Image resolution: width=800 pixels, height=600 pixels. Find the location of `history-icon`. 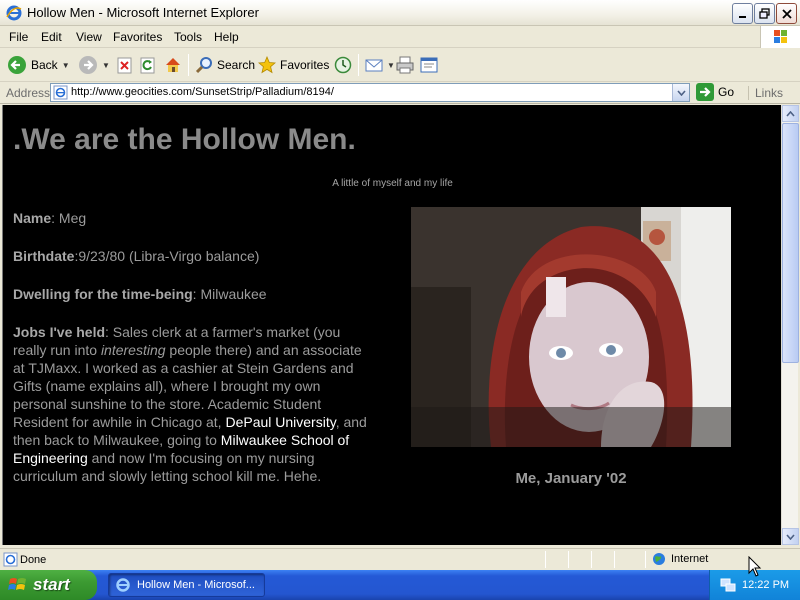

history-icon is located at coordinates (343, 65).